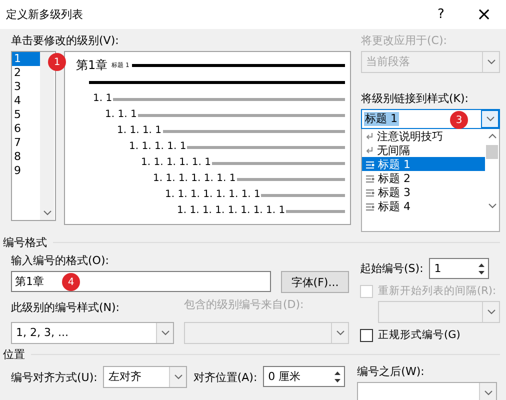 The image size is (506, 400). Describe the element at coordinates (145, 377) in the screenshot. I see `alignment-dropdown: 左对齐` at that location.